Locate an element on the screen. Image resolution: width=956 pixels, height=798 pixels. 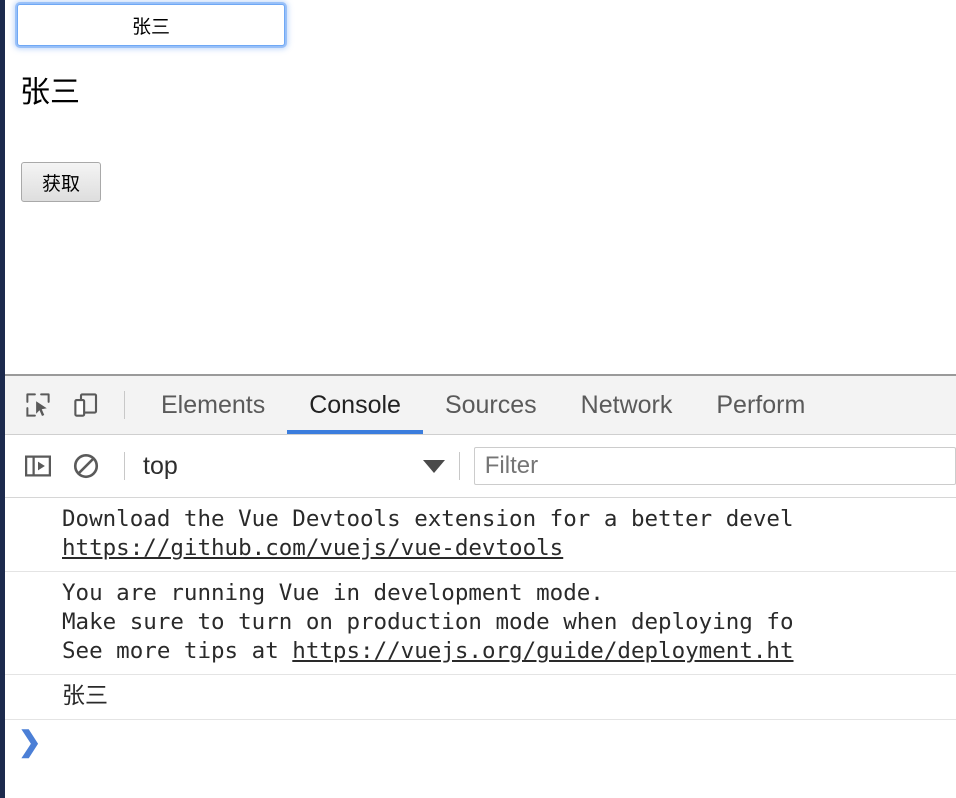
console-sidebar-toggle-icon is located at coordinates (38, 466).